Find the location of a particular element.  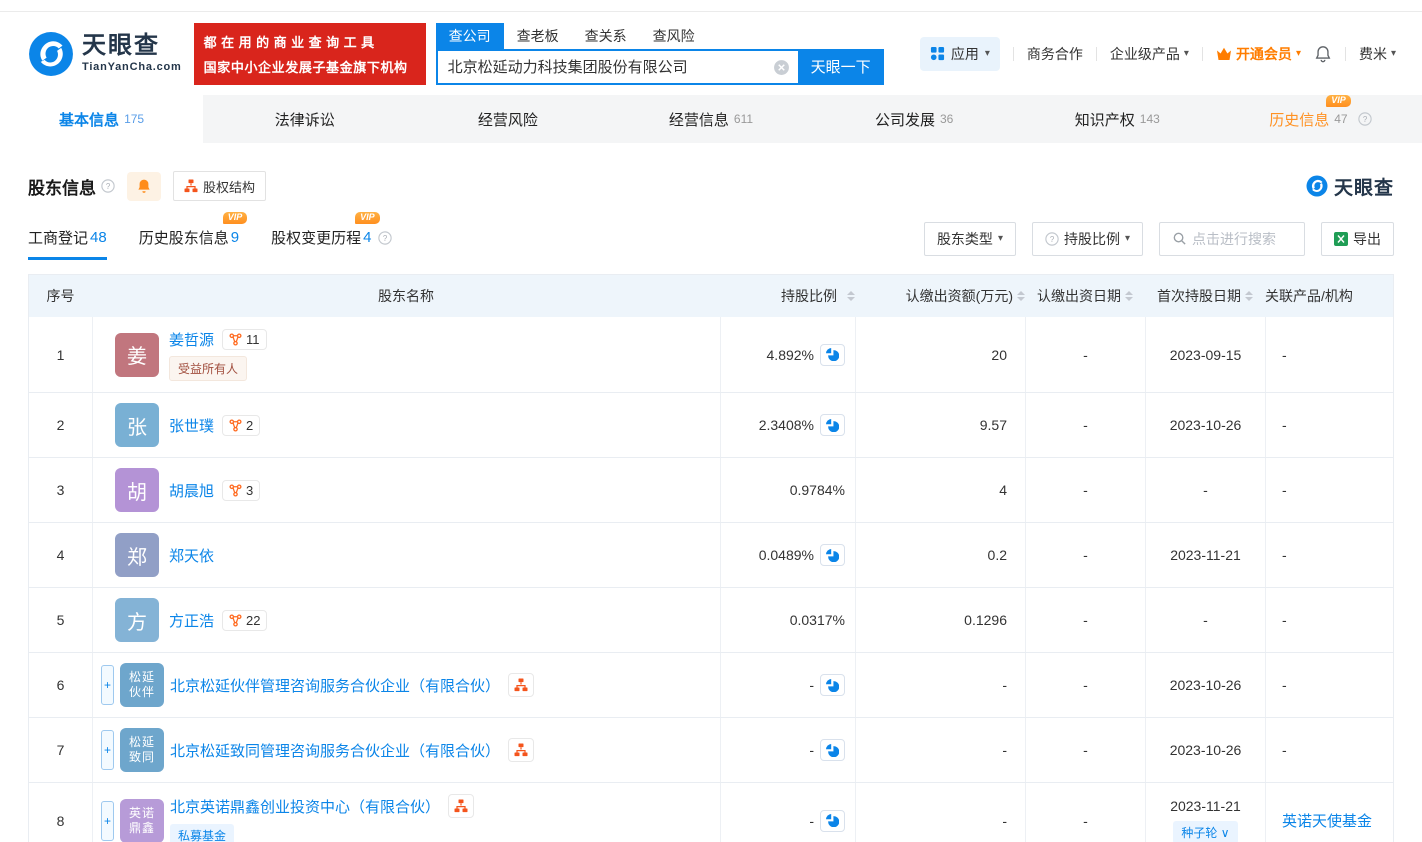

shareholder-name-link: 北京英诺鼎鑫创业投资中心（有限合伙） is located at coordinates (305, 806).